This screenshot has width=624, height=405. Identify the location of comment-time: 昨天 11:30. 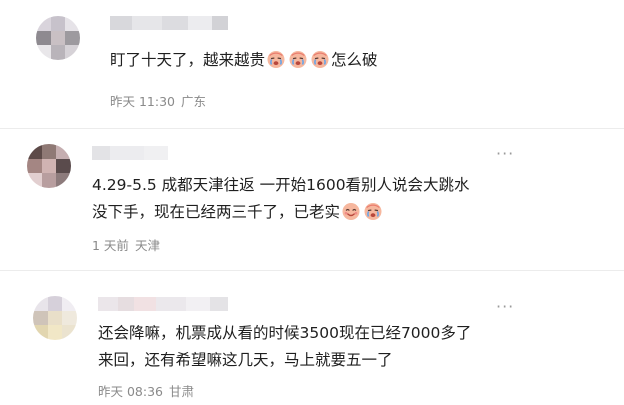
(142, 101).